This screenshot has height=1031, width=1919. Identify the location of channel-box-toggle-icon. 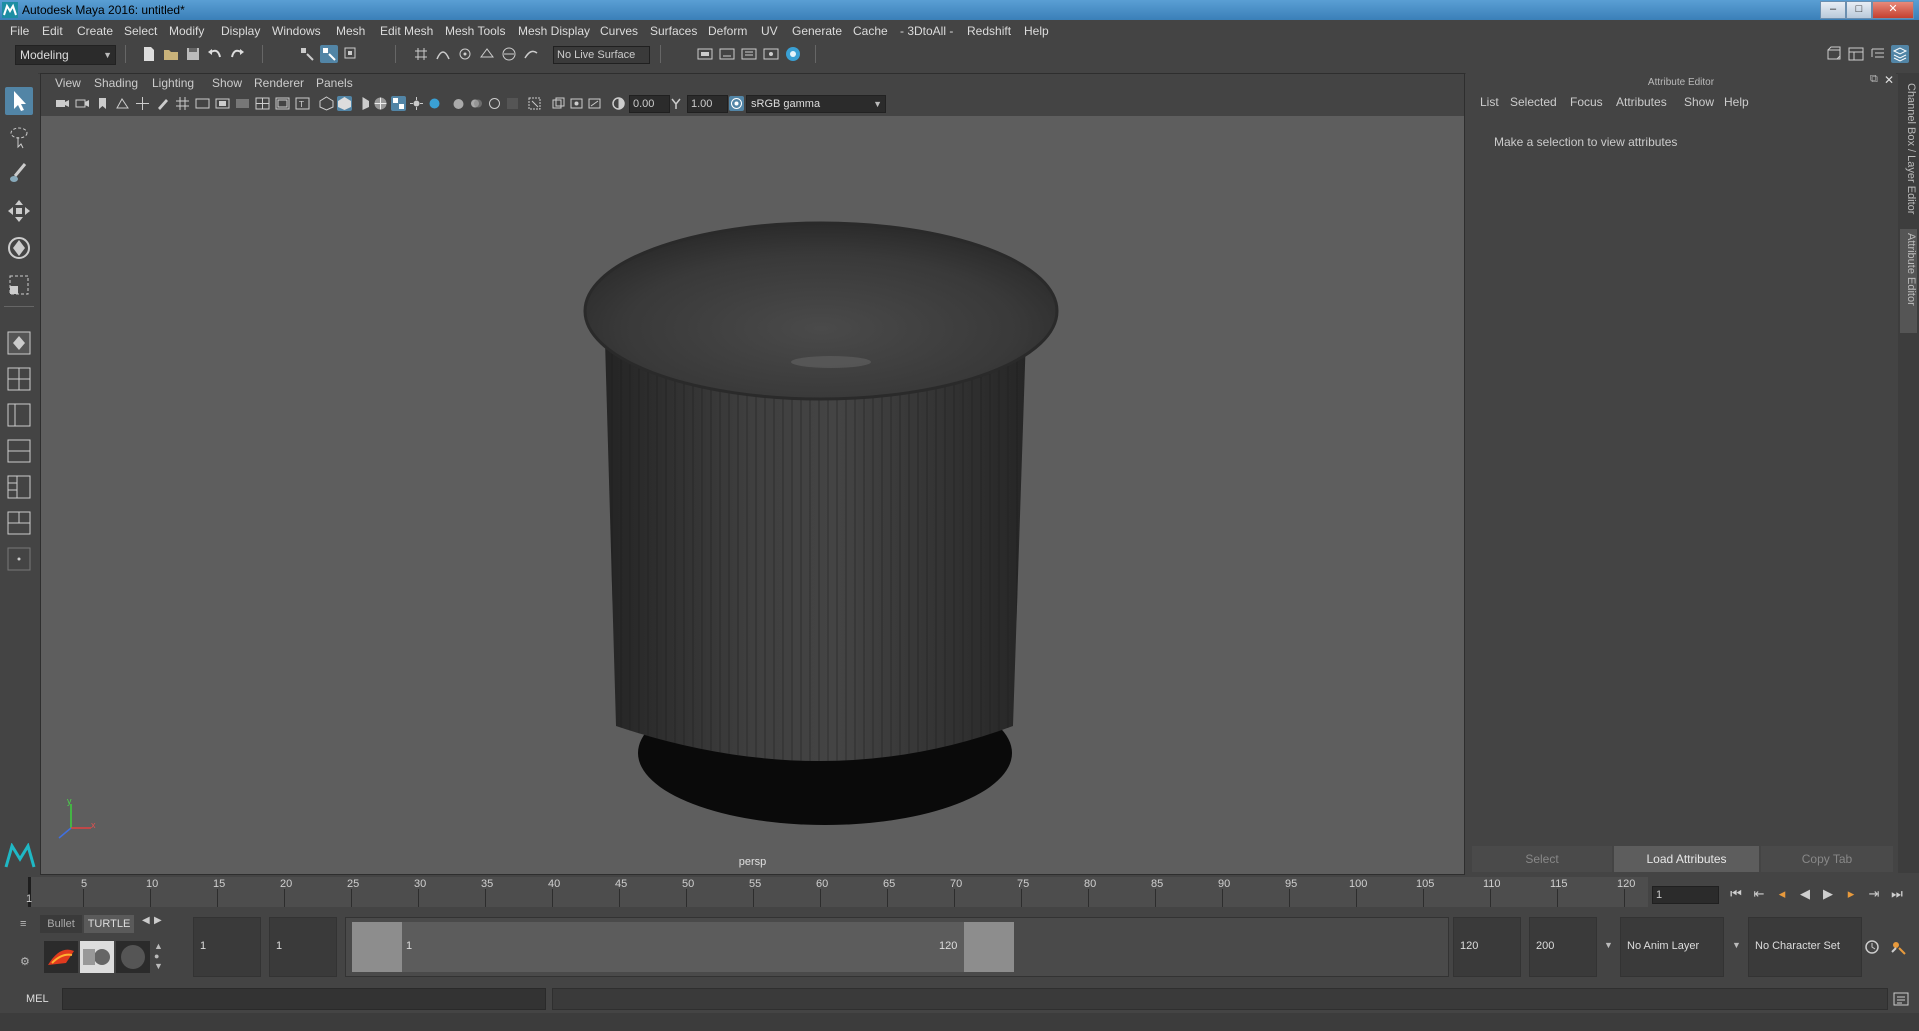
(1900, 54).